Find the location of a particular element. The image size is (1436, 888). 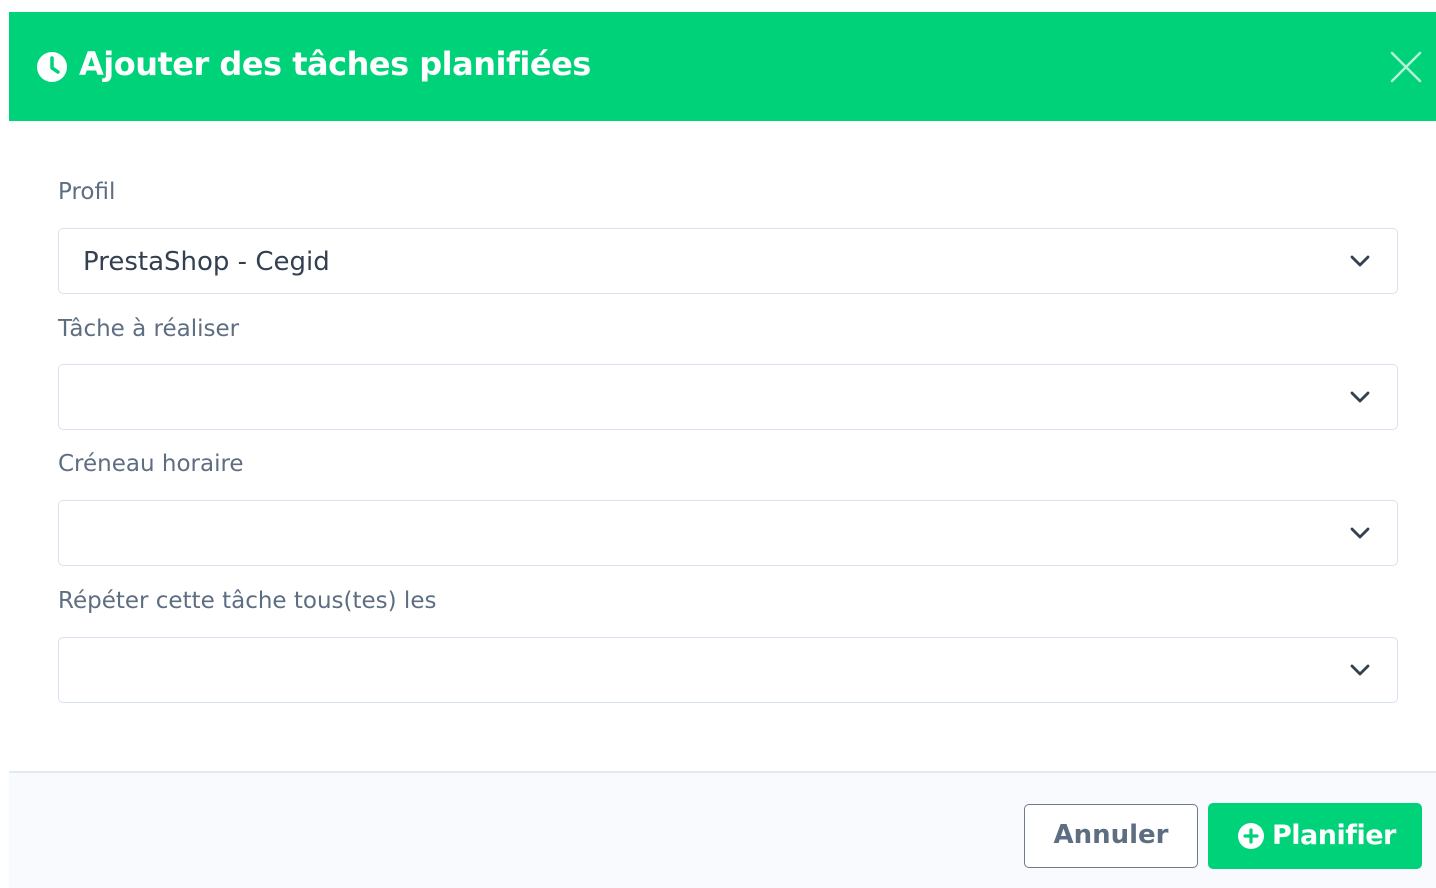

task-label: Tâche à réaliser is located at coordinates (149, 329).